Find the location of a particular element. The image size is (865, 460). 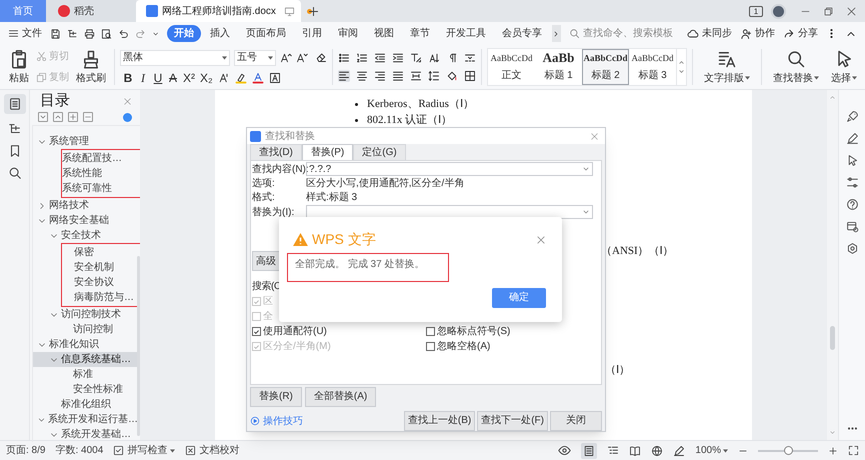

style-preview: AaBb is located at coordinates (558, 58).